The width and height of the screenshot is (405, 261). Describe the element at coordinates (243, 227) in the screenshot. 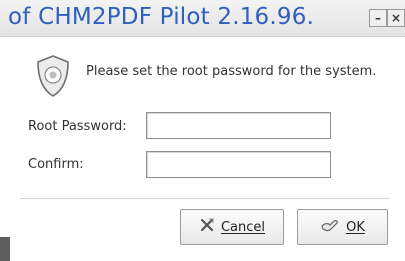

I see `cancel-label: Cancel` at that location.